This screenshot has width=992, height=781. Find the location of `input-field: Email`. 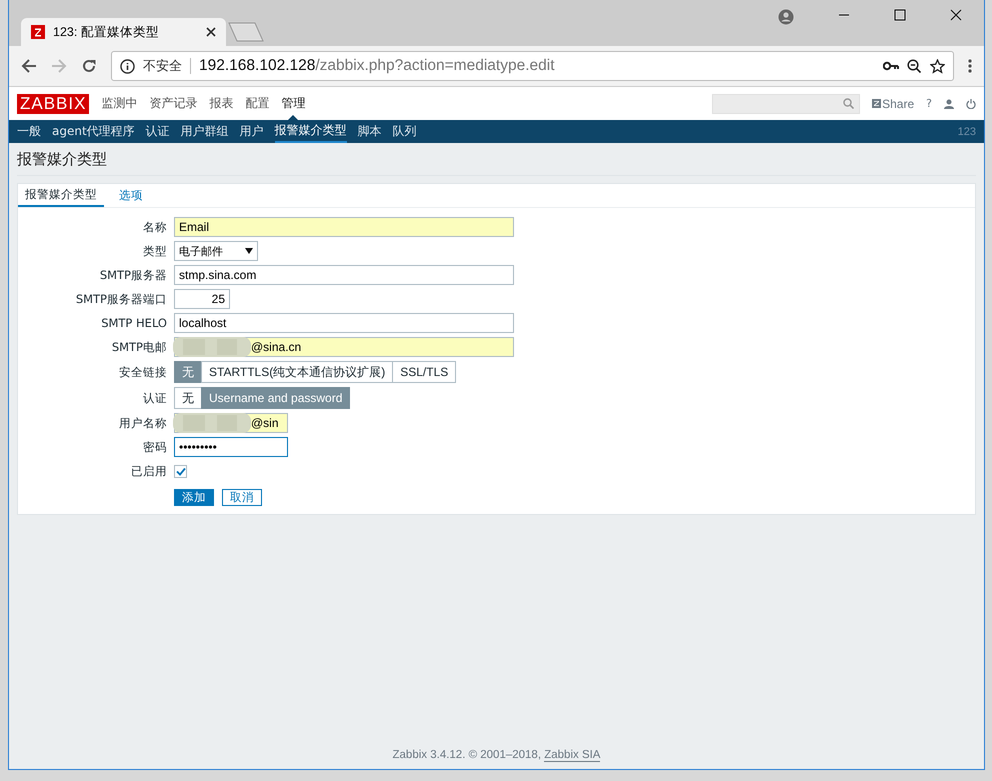

input-field: Email is located at coordinates (344, 227).